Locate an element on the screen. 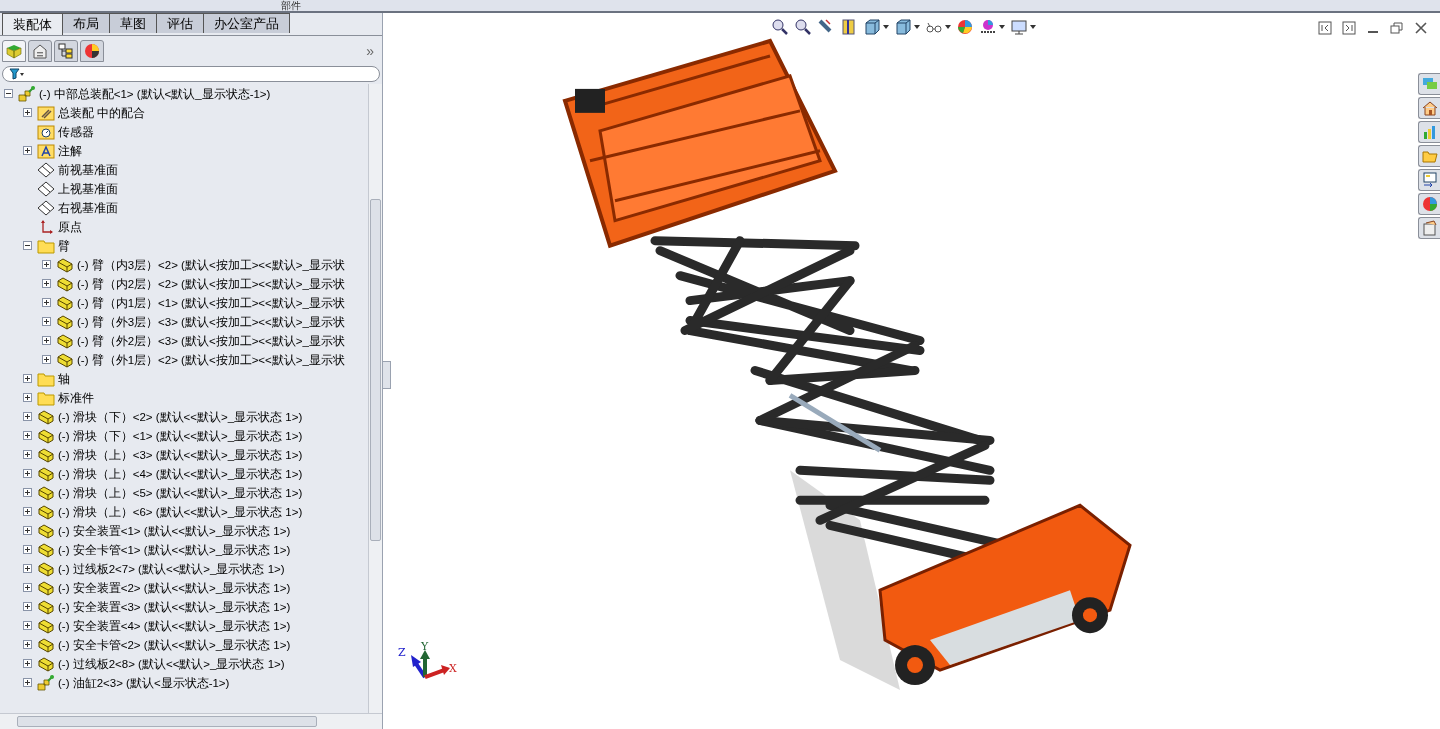 Image resolution: width=1440 pixels, height=729 pixels. tree-item: 传感器 is located at coordinates (76, 131).